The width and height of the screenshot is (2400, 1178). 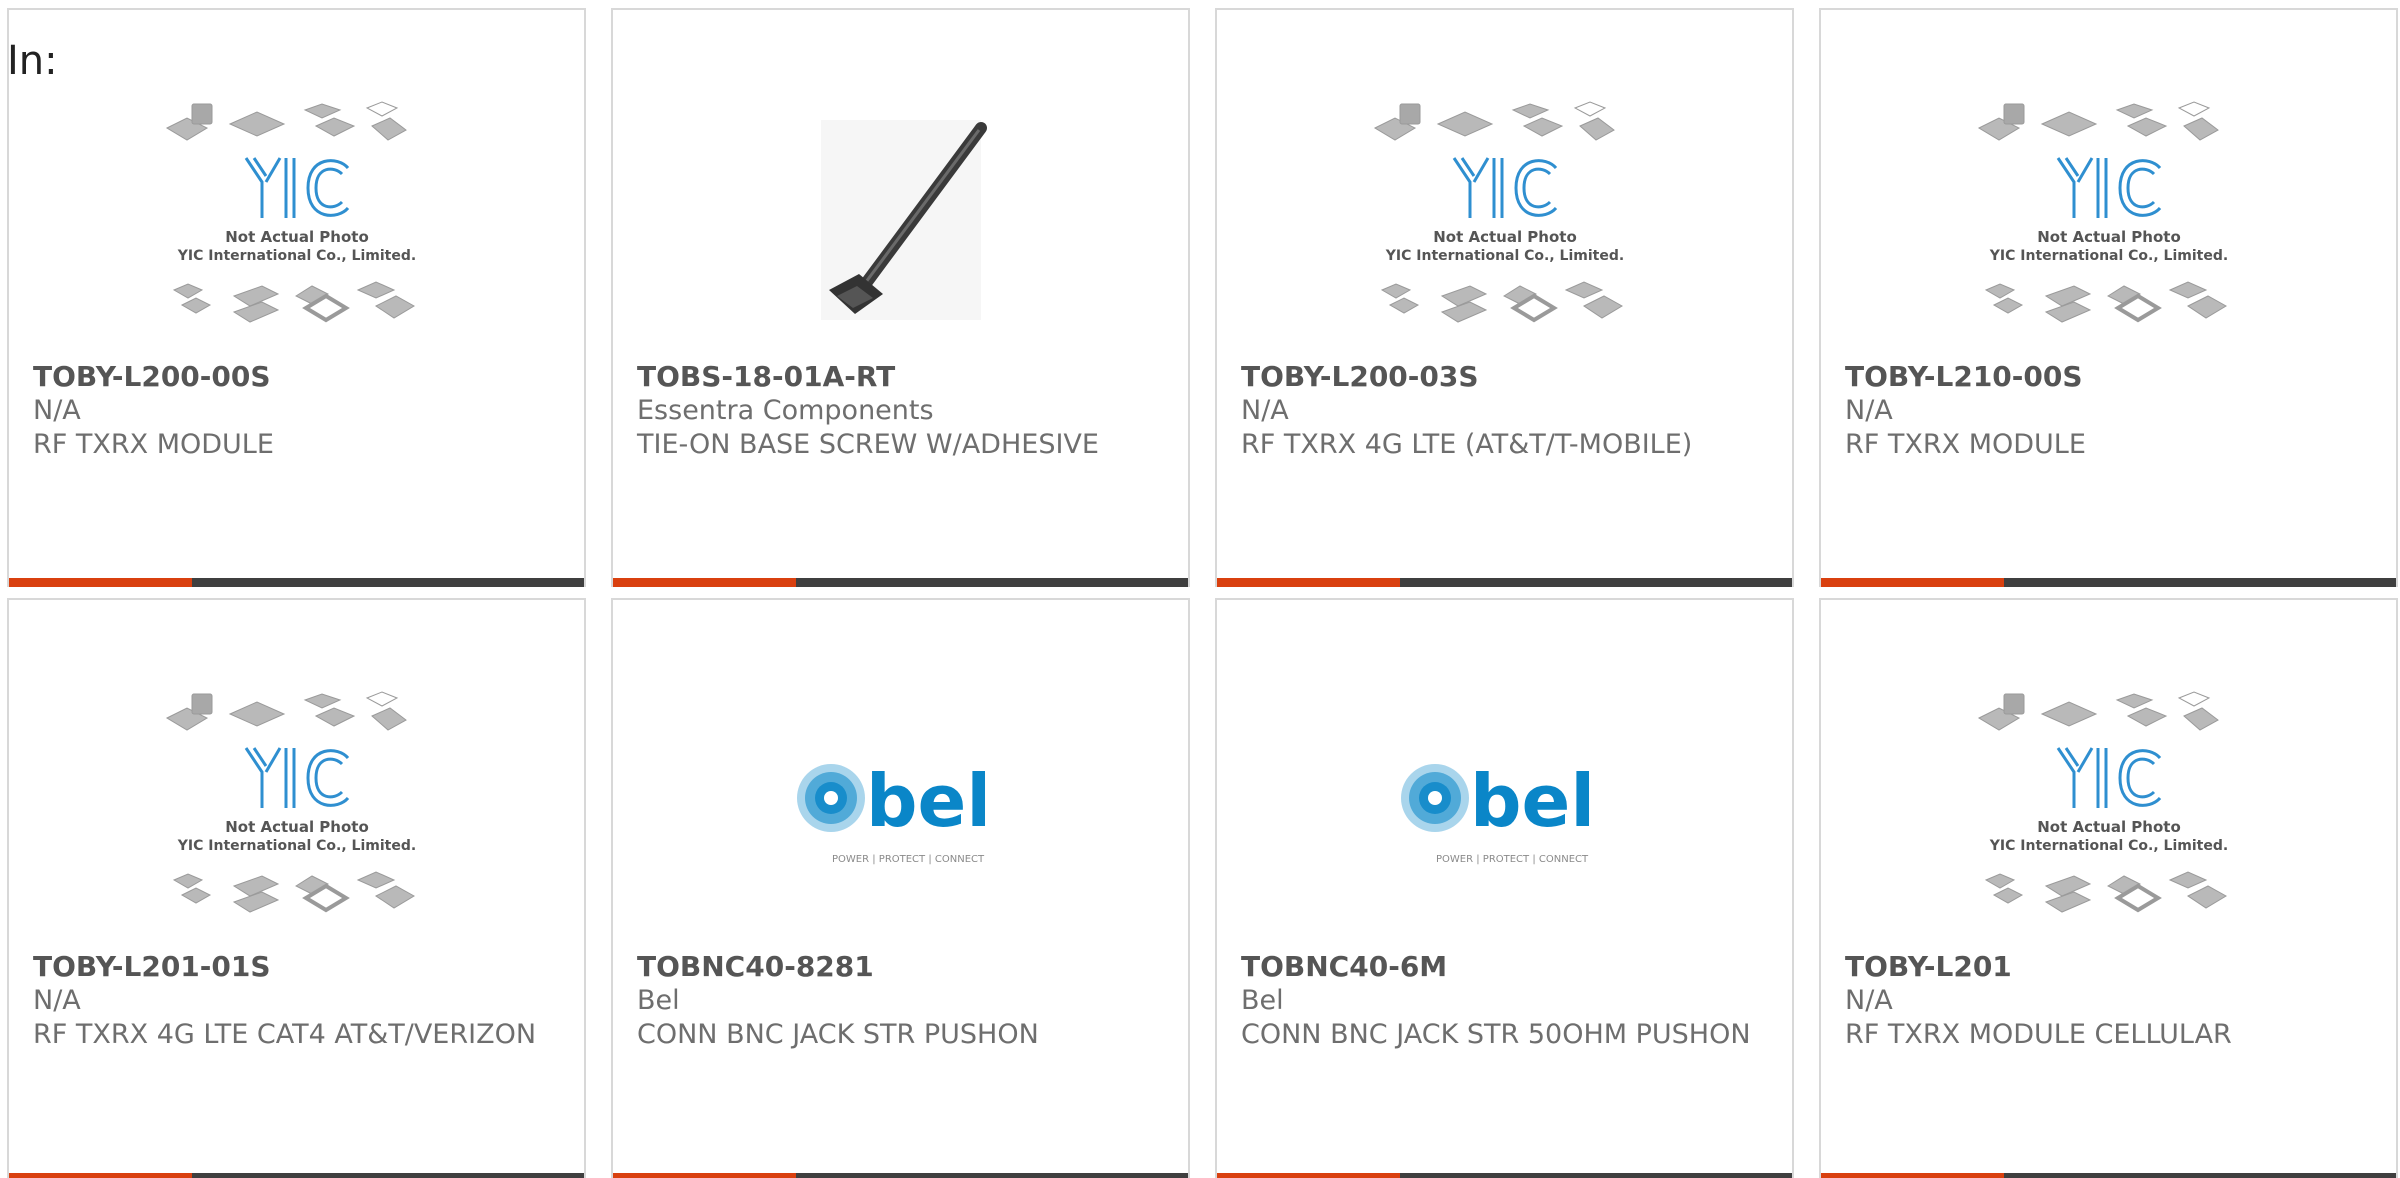 I want to click on manufacturer: Essentra Components, so click(x=785, y=410).